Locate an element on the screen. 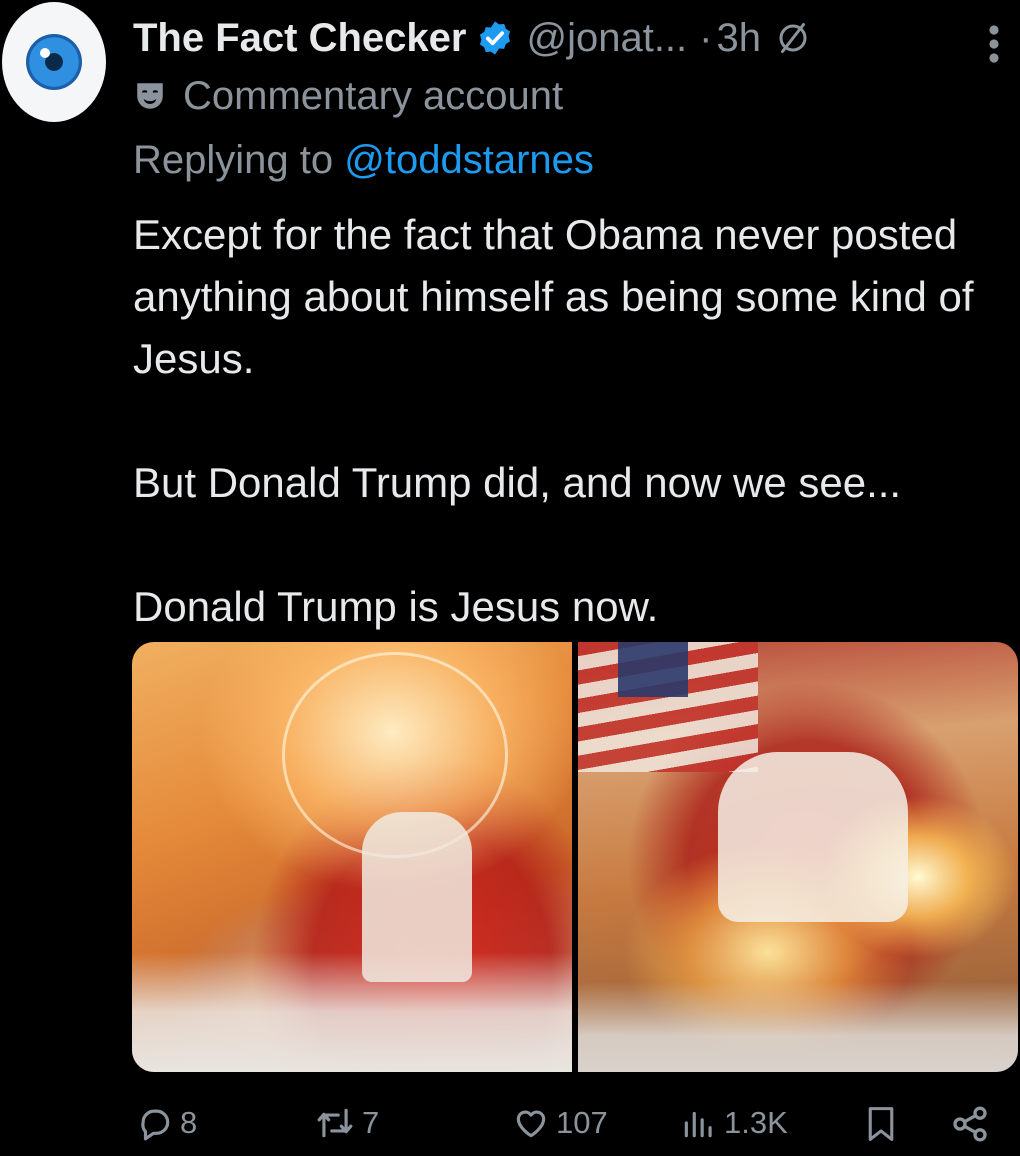 The height and width of the screenshot is (1156, 1020). like-count: 107 is located at coordinates (582, 1122).